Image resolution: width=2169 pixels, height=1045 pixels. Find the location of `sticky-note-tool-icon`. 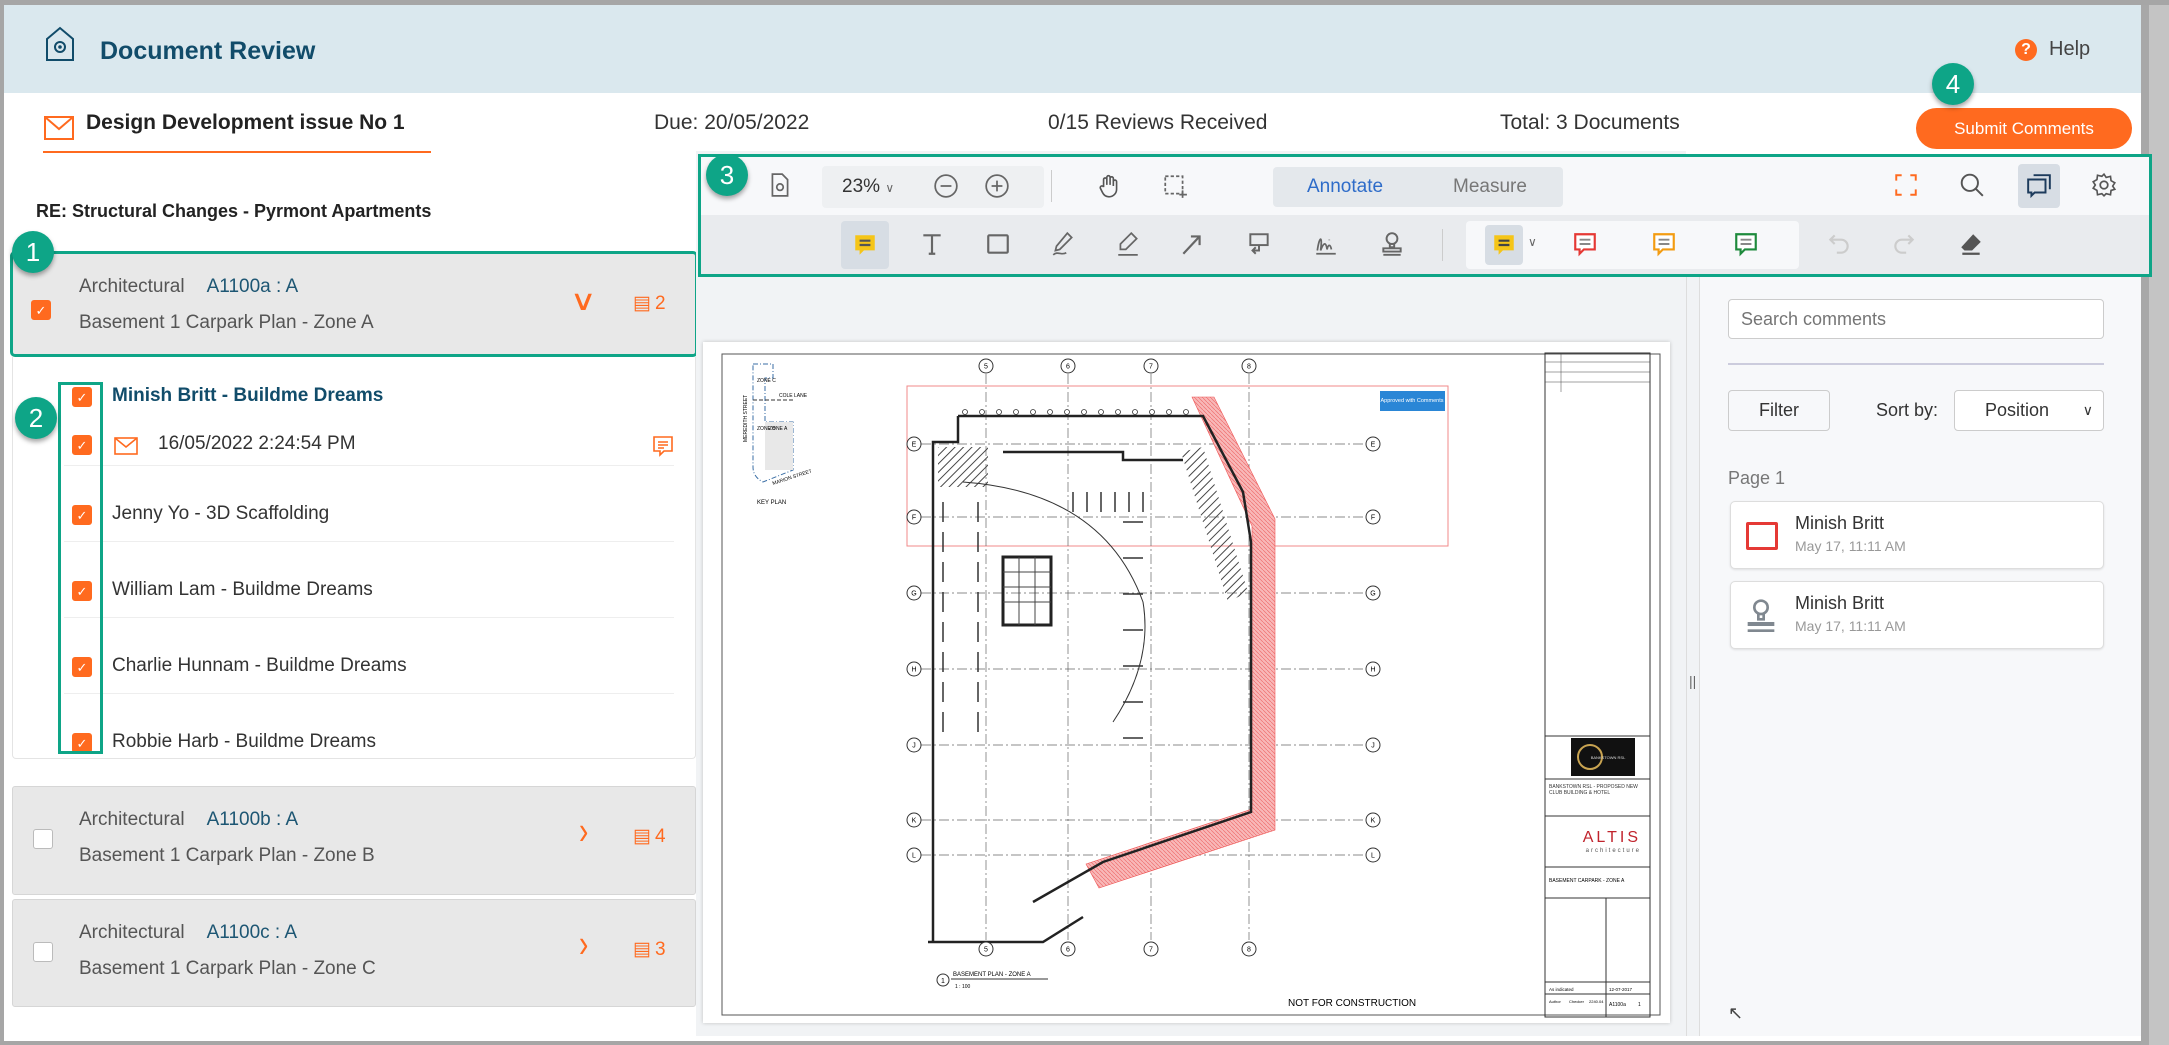

sticky-note-tool-icon is located at coordinates (865, 245).